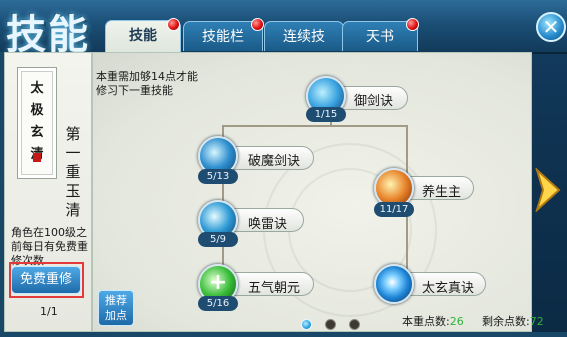 This screenshot has width=567, height=337. What do you see at coordinates (218, 176) in the screenshot?
I see `skill-level-pomo: 5/13` at bounding box center [218, 176].